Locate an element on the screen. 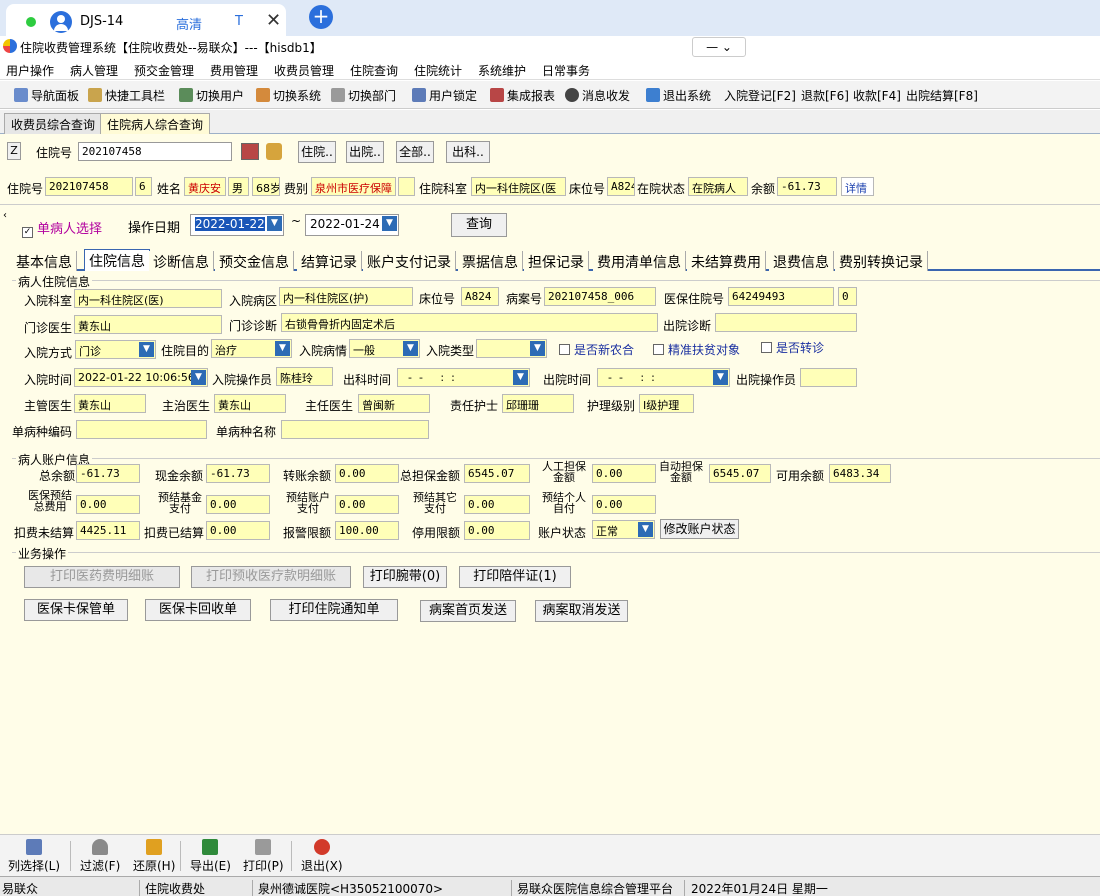 The height and width of the screenshot is (896, 1100). cond-select: 一般 ▼ is located at coordinates (384, 348).